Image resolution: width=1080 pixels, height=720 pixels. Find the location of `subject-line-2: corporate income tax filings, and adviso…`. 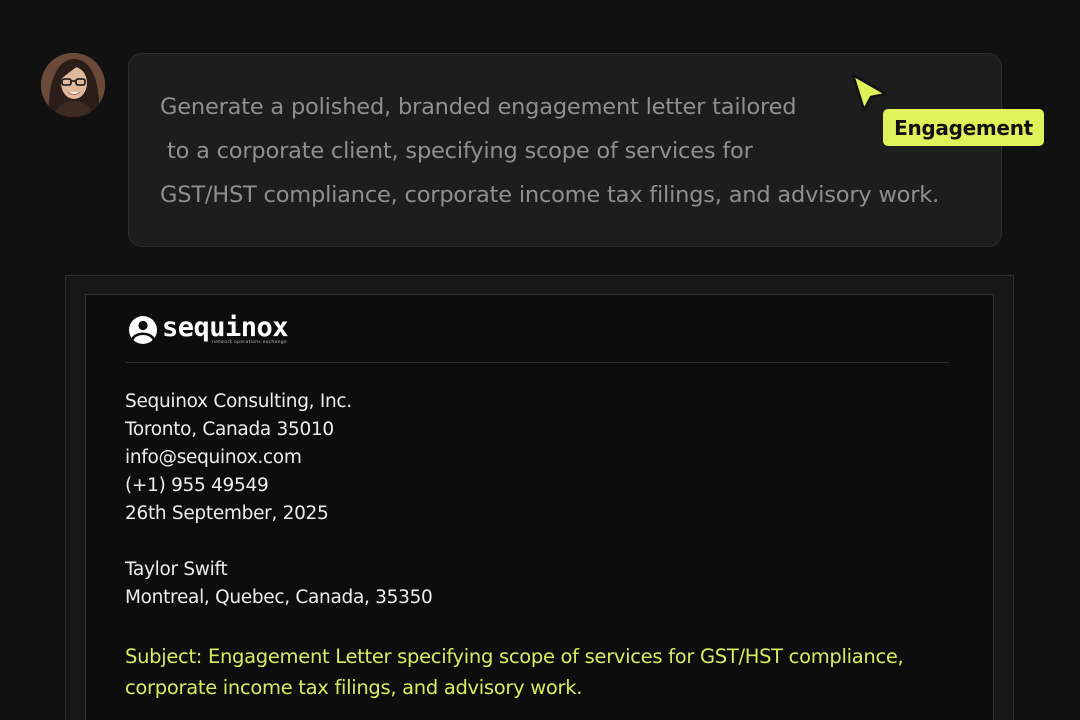

subject-line-2: corporate income tax filings, and adviso… is located at coordinates (354, 687).